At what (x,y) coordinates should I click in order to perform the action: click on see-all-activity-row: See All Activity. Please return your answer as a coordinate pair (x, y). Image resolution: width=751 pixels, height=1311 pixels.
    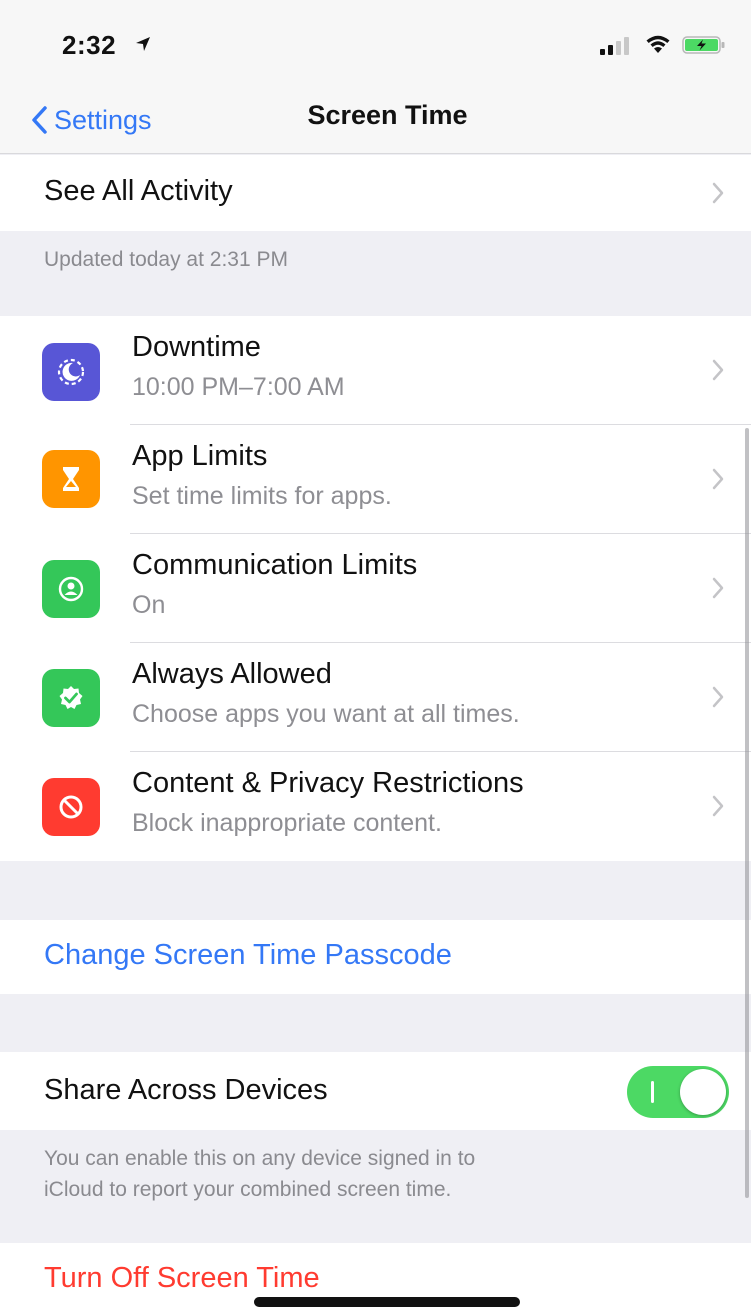
    Looking at the image, I should click on (375, 193).